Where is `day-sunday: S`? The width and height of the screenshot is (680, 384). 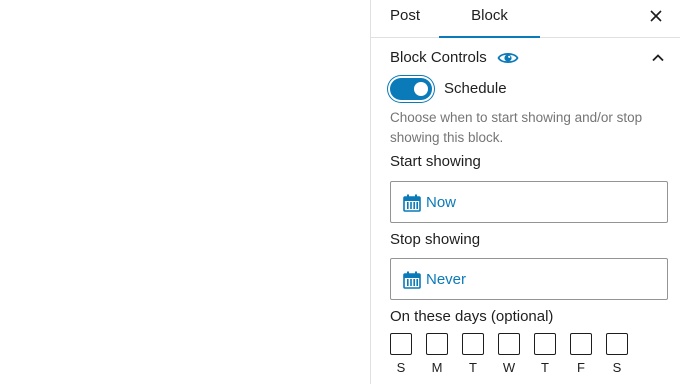
day-sunday: S is located at coordinates (401, 354).